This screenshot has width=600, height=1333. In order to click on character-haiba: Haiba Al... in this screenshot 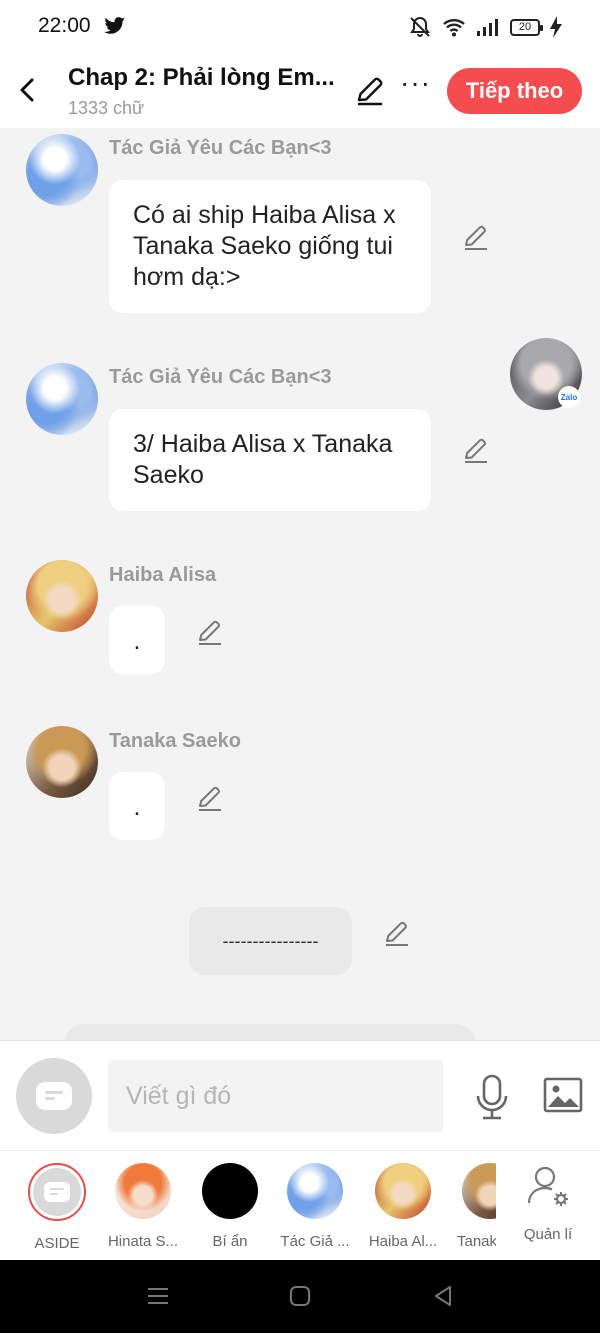, I will do `click(403, 1206)`.